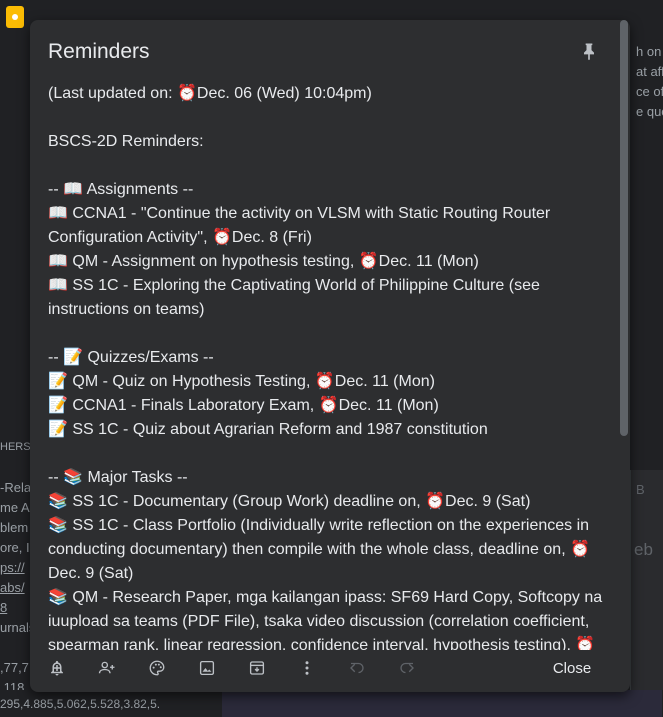 The width and height of the screenshot is (663, 717). Describe the element at coordinates (357, 668) in the screenshot. I see `undo-icon` at that location.